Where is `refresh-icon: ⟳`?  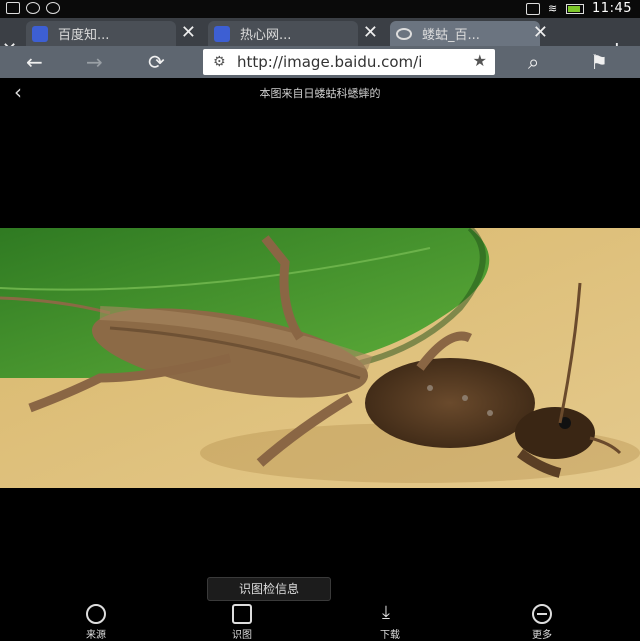 refresh-icon: ⟳ is located at coordinates (156, 62).